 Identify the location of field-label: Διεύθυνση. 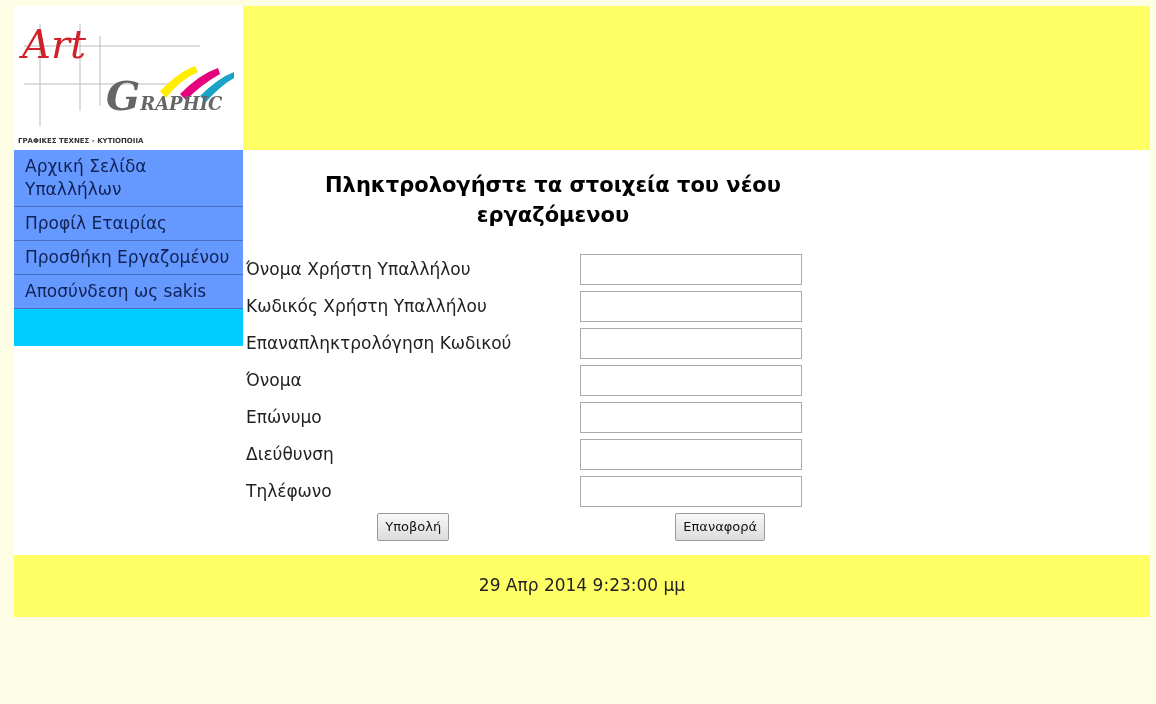
(290, 453).